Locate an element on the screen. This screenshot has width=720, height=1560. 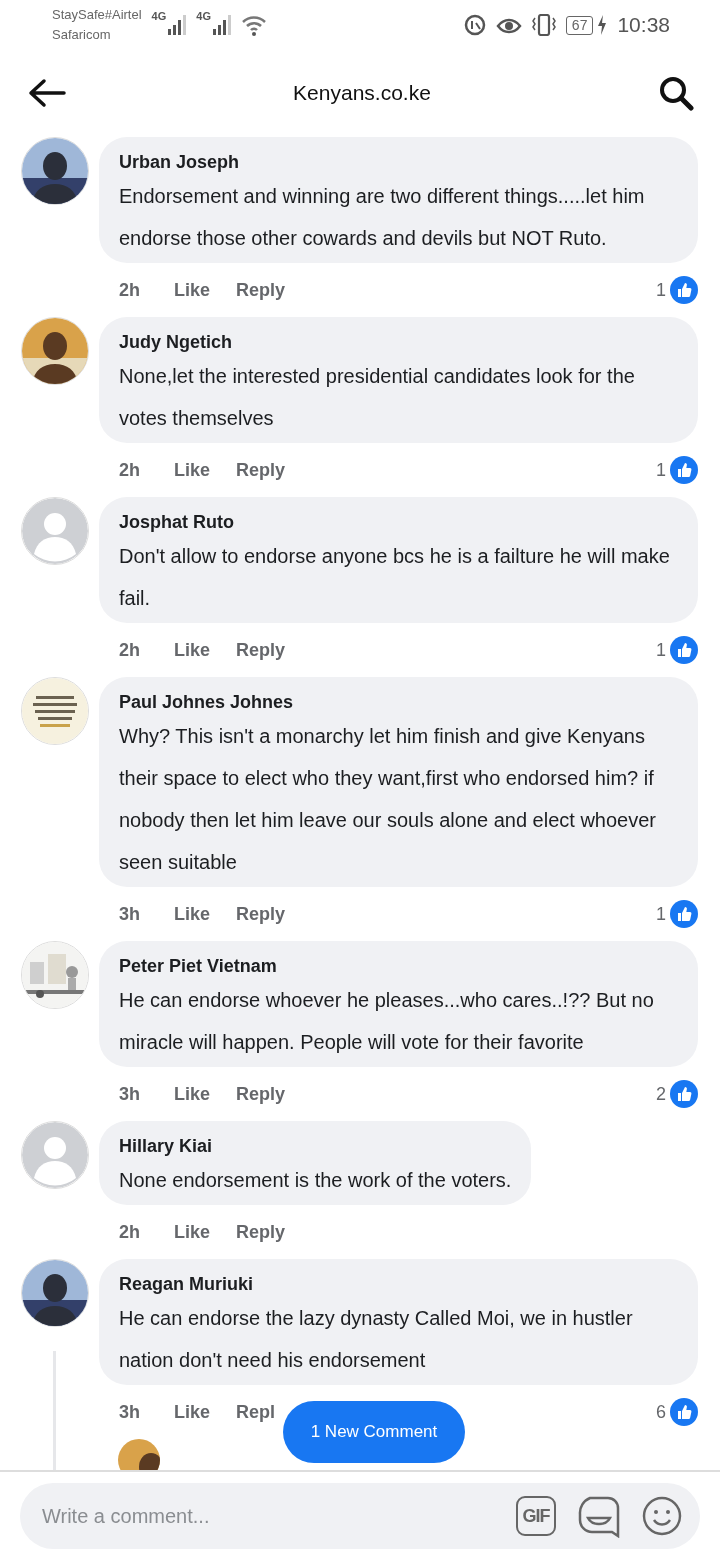
carrier-name: StaySafe#Airtel is located at coordinates (97, 15).